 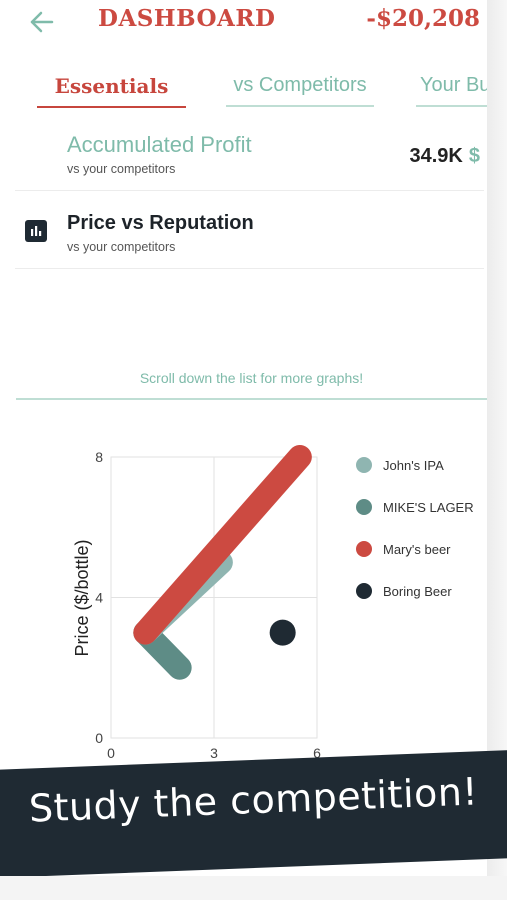 I want to click on tab-vs-competitors: vs Competitors, so click(x=300, y=90).